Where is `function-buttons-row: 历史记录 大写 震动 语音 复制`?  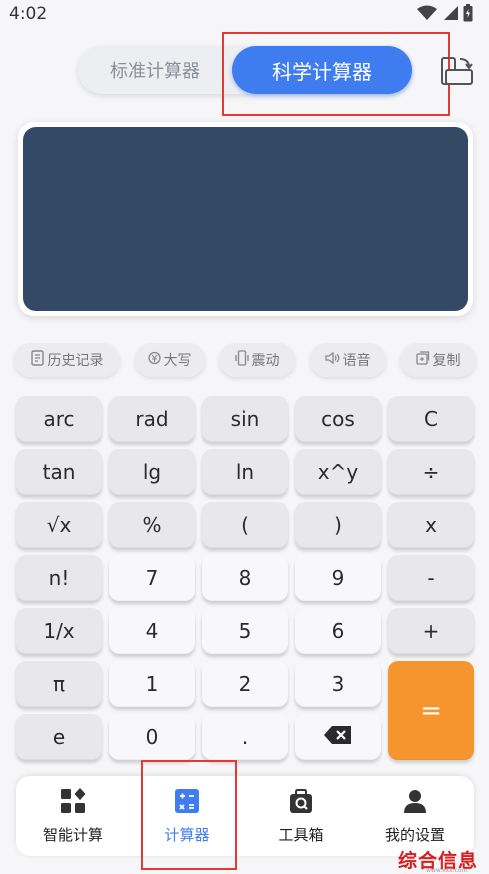 function-buttons-row: 历史记录 大写 震动 语音 复制 is located at coordinates (245, 360).